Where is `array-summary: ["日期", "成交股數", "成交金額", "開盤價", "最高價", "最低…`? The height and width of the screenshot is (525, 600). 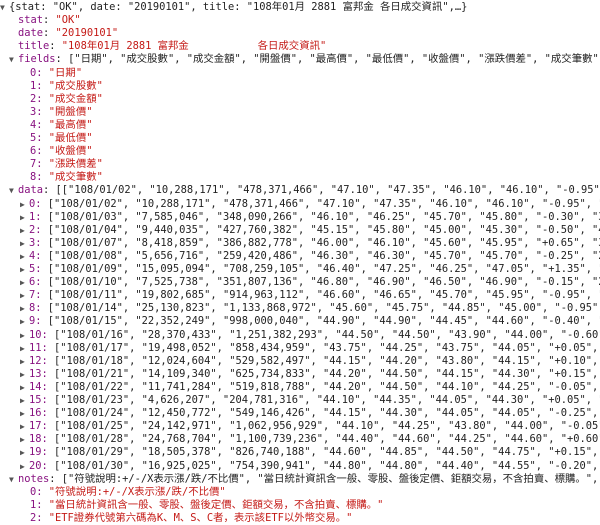 array-summary: ["日期", "成交股數", "成交金額", "開盤價", "最高價", "最低… is located at coordinates (334, 59).